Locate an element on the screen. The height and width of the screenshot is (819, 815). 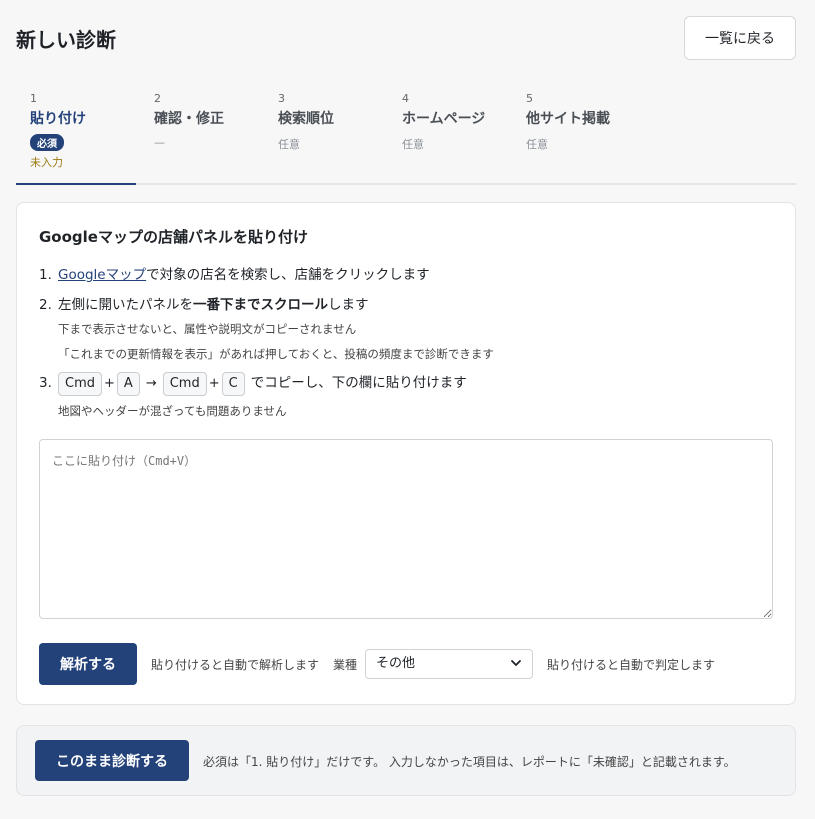
instruction-note: 地図やヘッダーが混ざっても問題ありません is located at coordinates (172, 411).